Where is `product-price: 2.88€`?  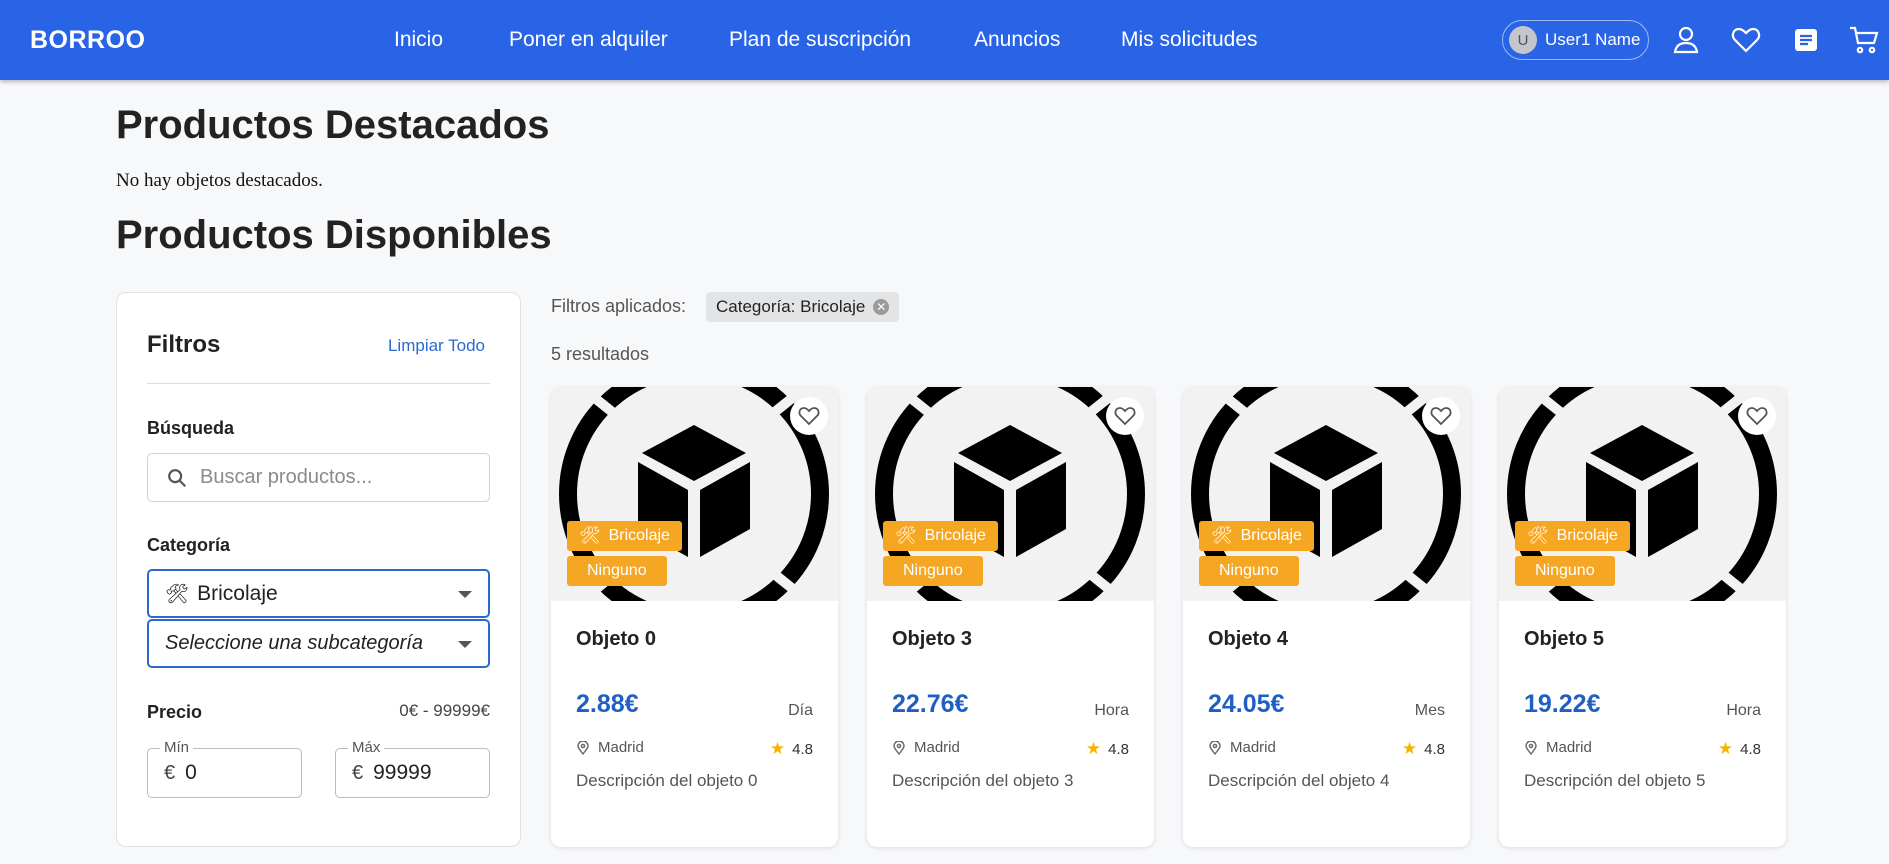
product-price: 2.88€ is located at coordinates (607, 704).